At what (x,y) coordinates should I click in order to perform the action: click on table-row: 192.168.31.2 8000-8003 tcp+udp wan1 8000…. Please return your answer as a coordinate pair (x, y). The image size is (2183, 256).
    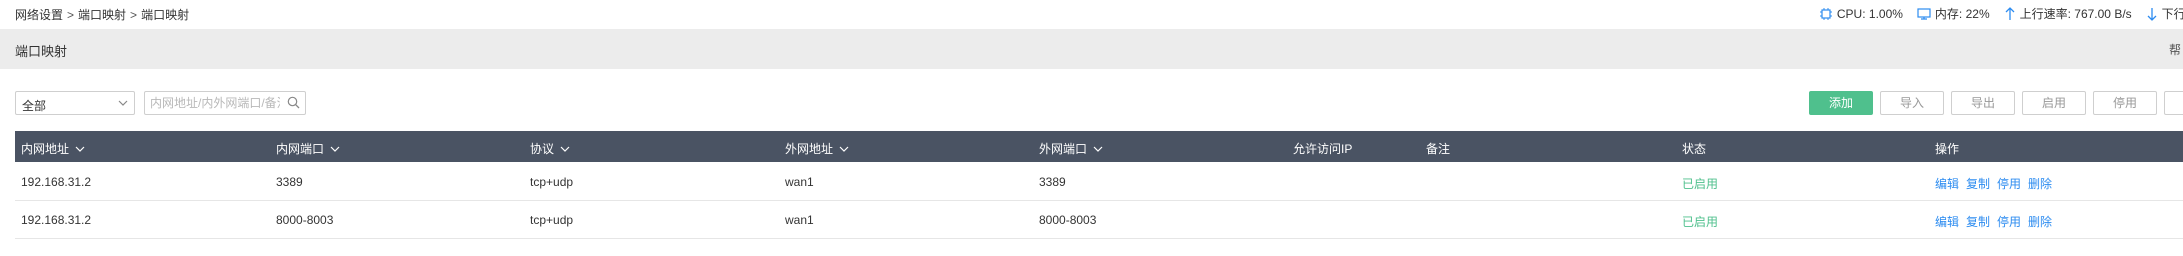
    Looking at the image, I should click on (1099, 220).